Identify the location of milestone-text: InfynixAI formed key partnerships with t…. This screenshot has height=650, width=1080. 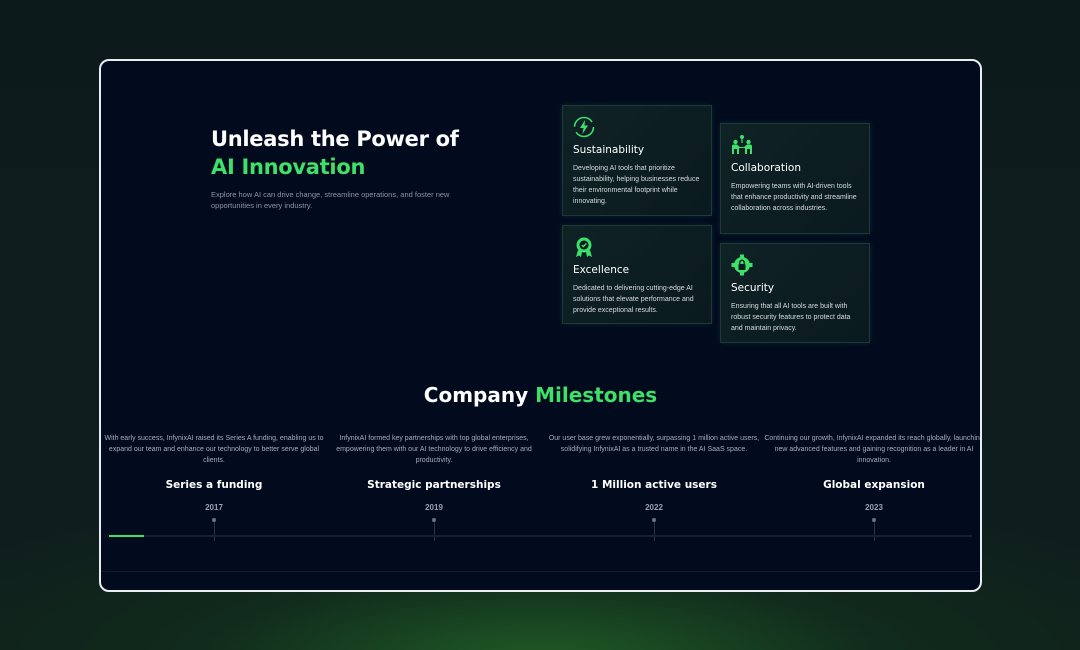
(434, 449).